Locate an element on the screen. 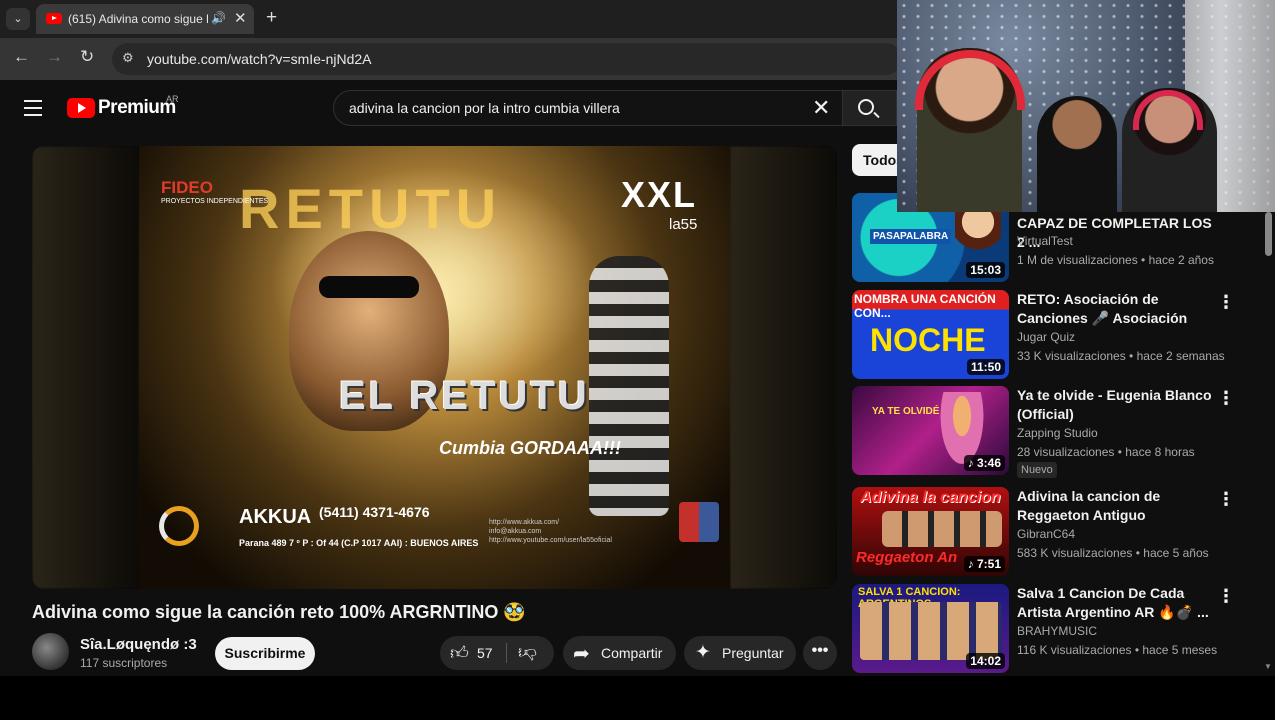  search-icon is located at coordinates (866, 107).